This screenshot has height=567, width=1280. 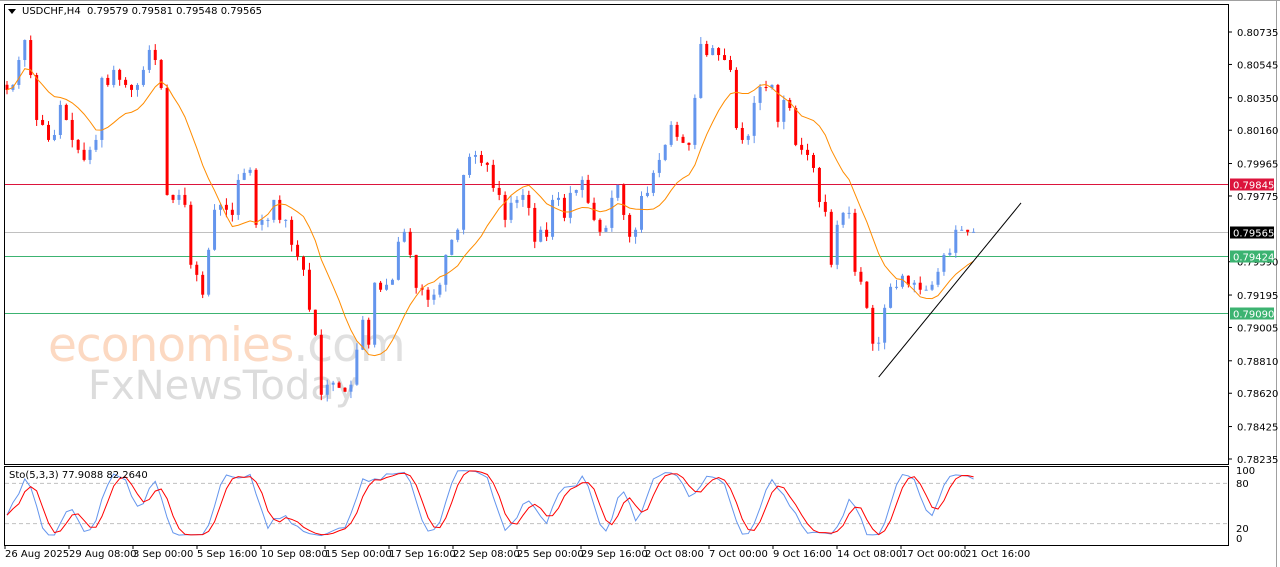 What do you see at coordinates (802, 554) in the screenshot?
I see `x-tick-label: 9 Oct 16:00` at bounding box center [802, 554].